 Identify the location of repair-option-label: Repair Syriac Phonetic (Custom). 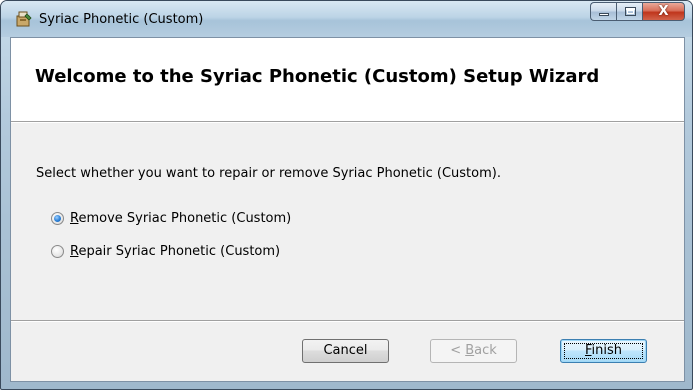
(175, 251).